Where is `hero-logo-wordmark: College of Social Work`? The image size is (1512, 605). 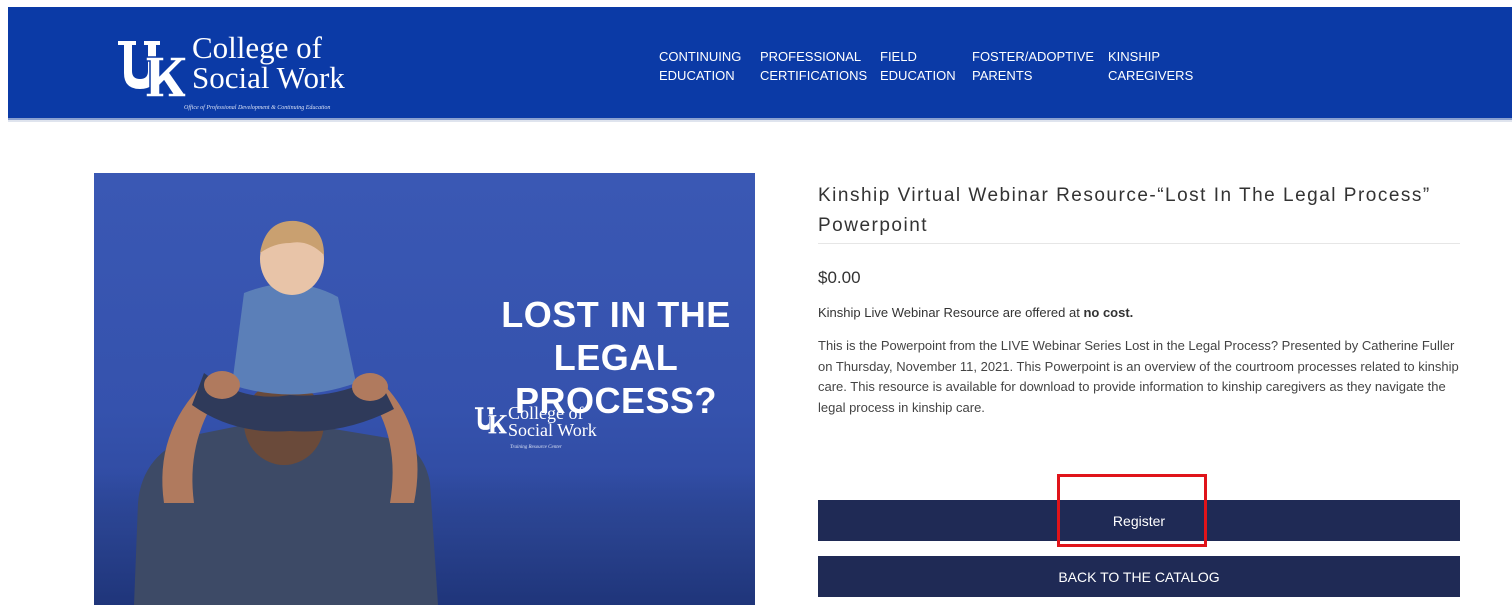
hero-logo-wordmark: College of Social Work is located at coordinates (552, 421).